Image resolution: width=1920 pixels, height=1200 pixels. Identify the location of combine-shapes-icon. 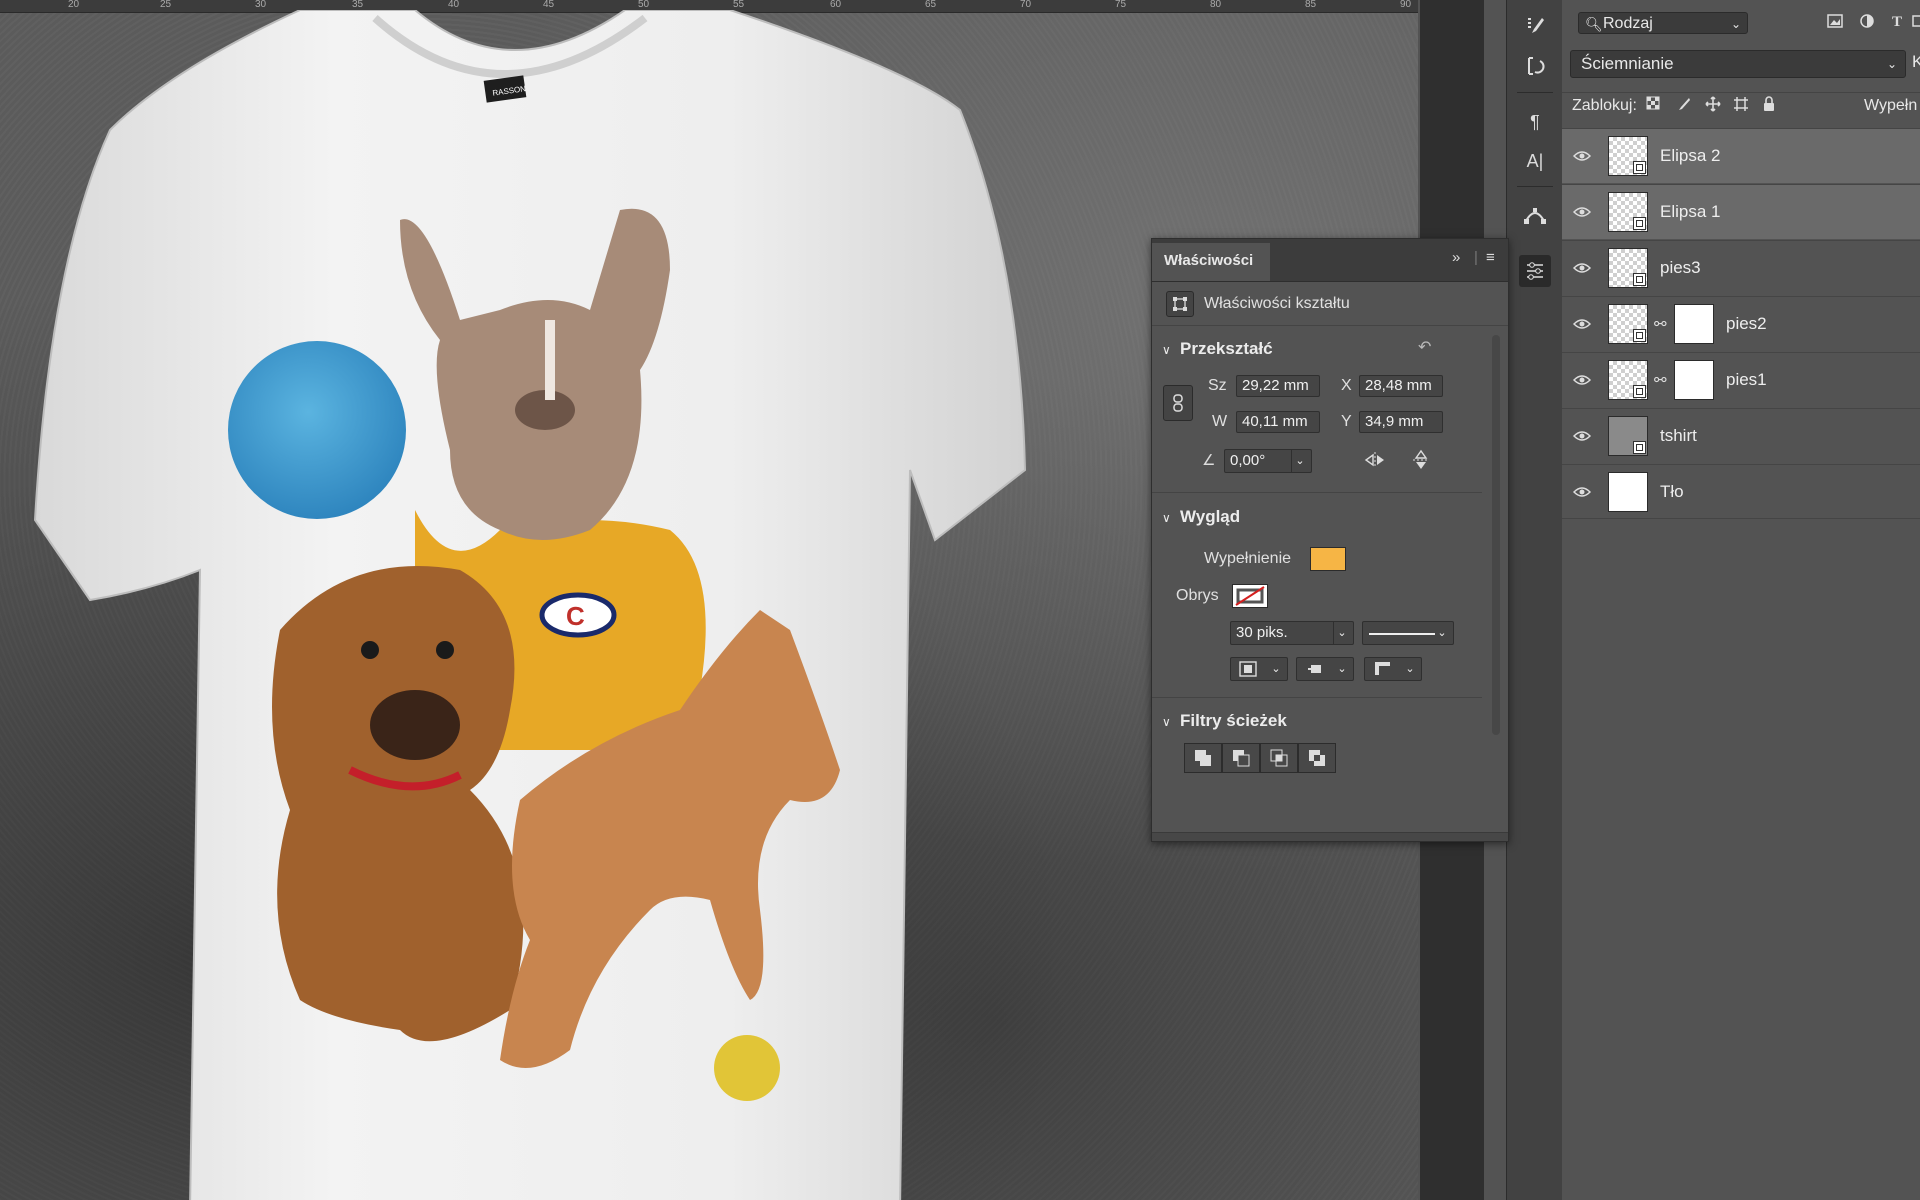
(1203, 758).